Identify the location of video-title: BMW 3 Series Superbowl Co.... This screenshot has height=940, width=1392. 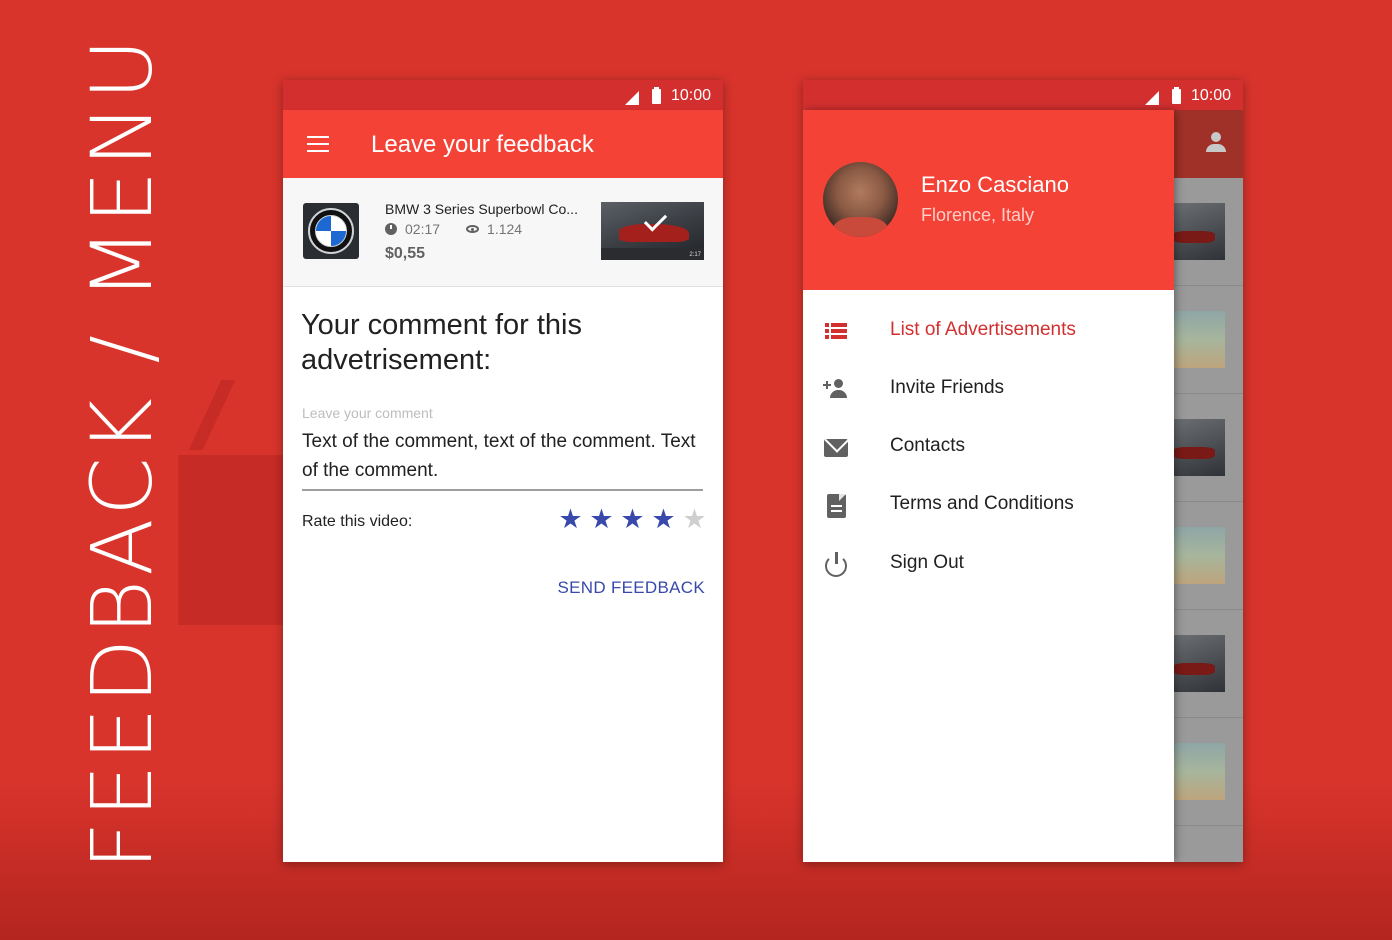
(481, 209).